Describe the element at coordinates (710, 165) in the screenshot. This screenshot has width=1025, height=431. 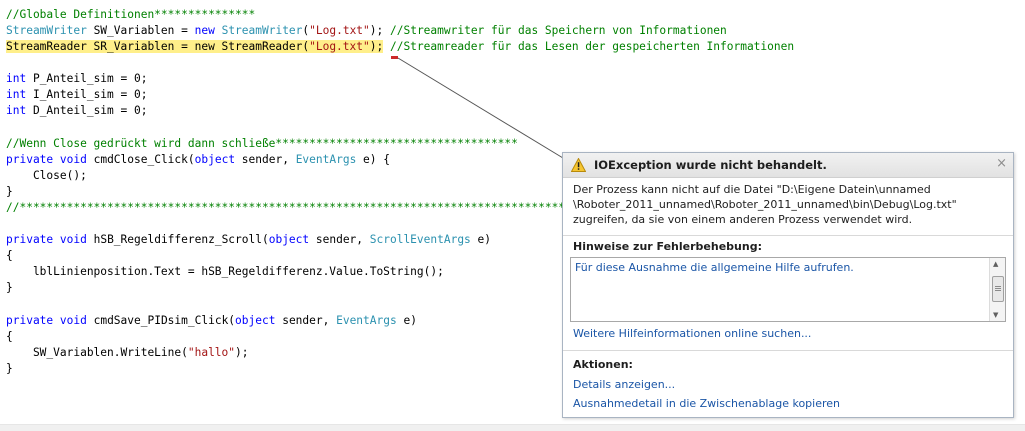
I see `popup-title: IOException wurde nicht behandelt.` at that location.